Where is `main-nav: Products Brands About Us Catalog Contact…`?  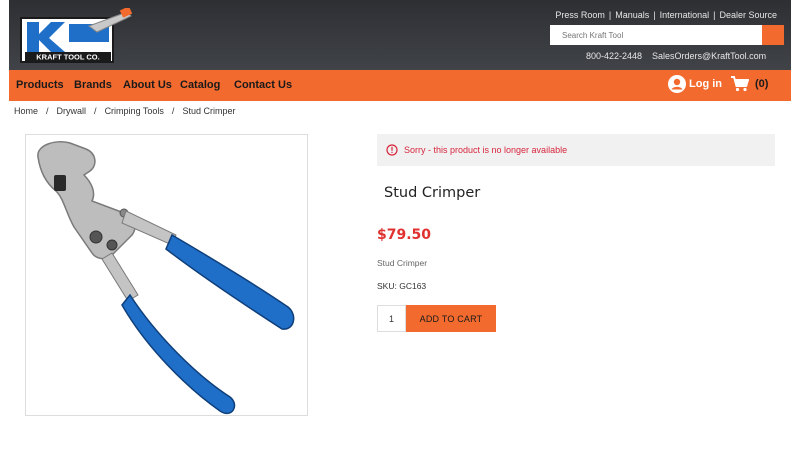
main-nav: Products Brands About Us Catalog Contact… is located at coordinates (400, 85).